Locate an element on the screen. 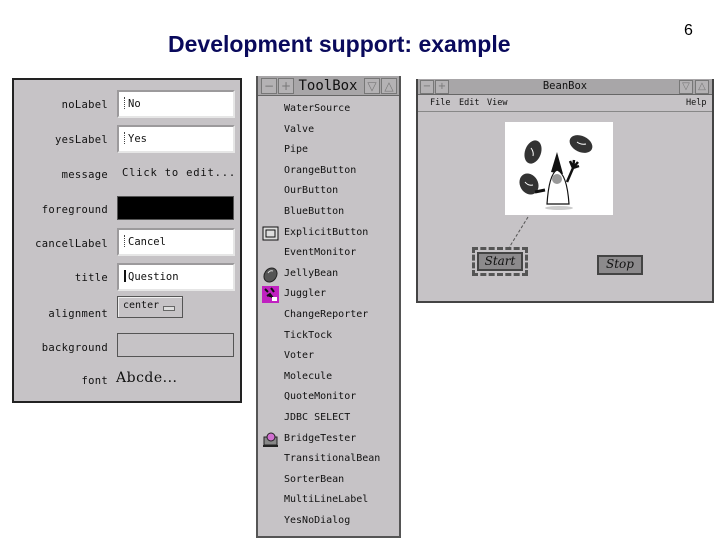 The width and height of the screenshot is (720, 540). prop-row-alignment: alignment center is located at coordinates (127, 311).